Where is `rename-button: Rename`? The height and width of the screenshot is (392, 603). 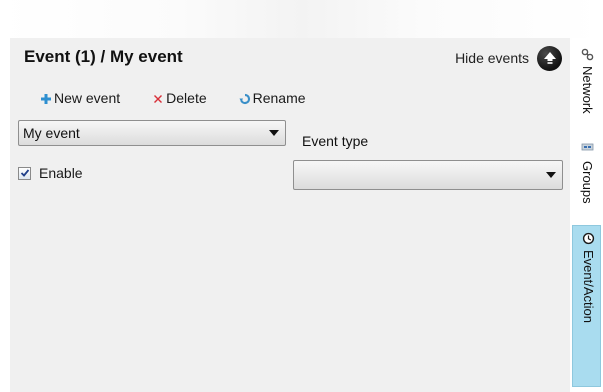 rename-button: Rename is located at coordinates (272, 98).